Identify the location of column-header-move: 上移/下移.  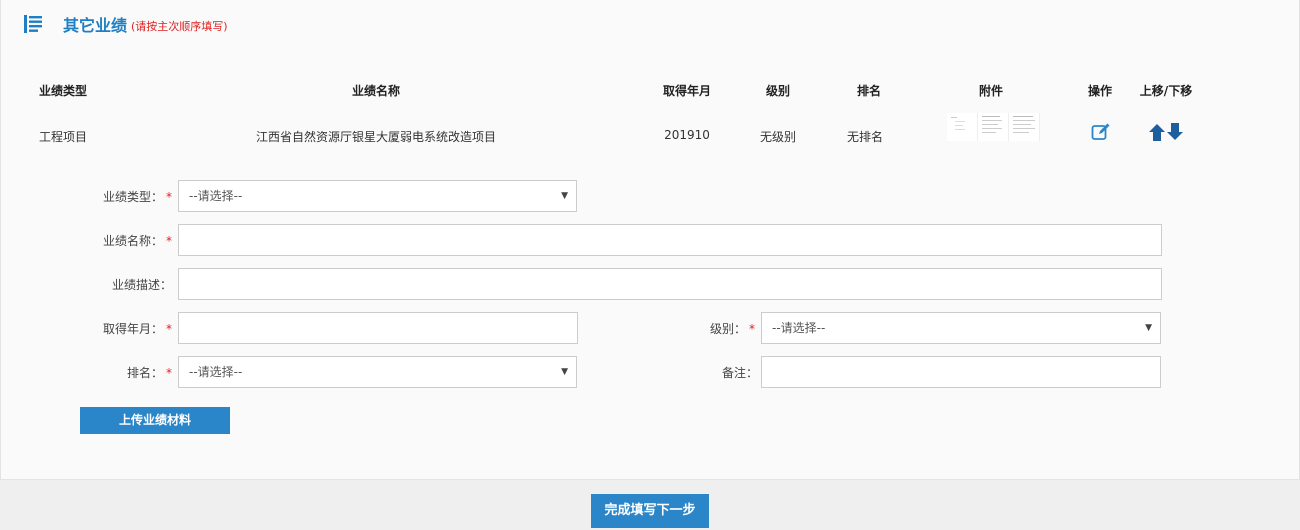
(1166, 91).